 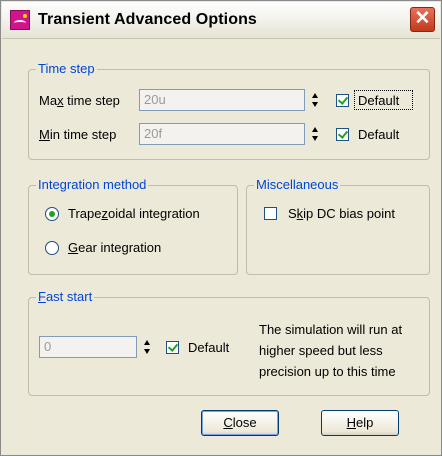 What do you see at coordinates (65, 297) in the screenshot?
I see `fast-start-legend: Fast start` at bounding box center [65, 297].